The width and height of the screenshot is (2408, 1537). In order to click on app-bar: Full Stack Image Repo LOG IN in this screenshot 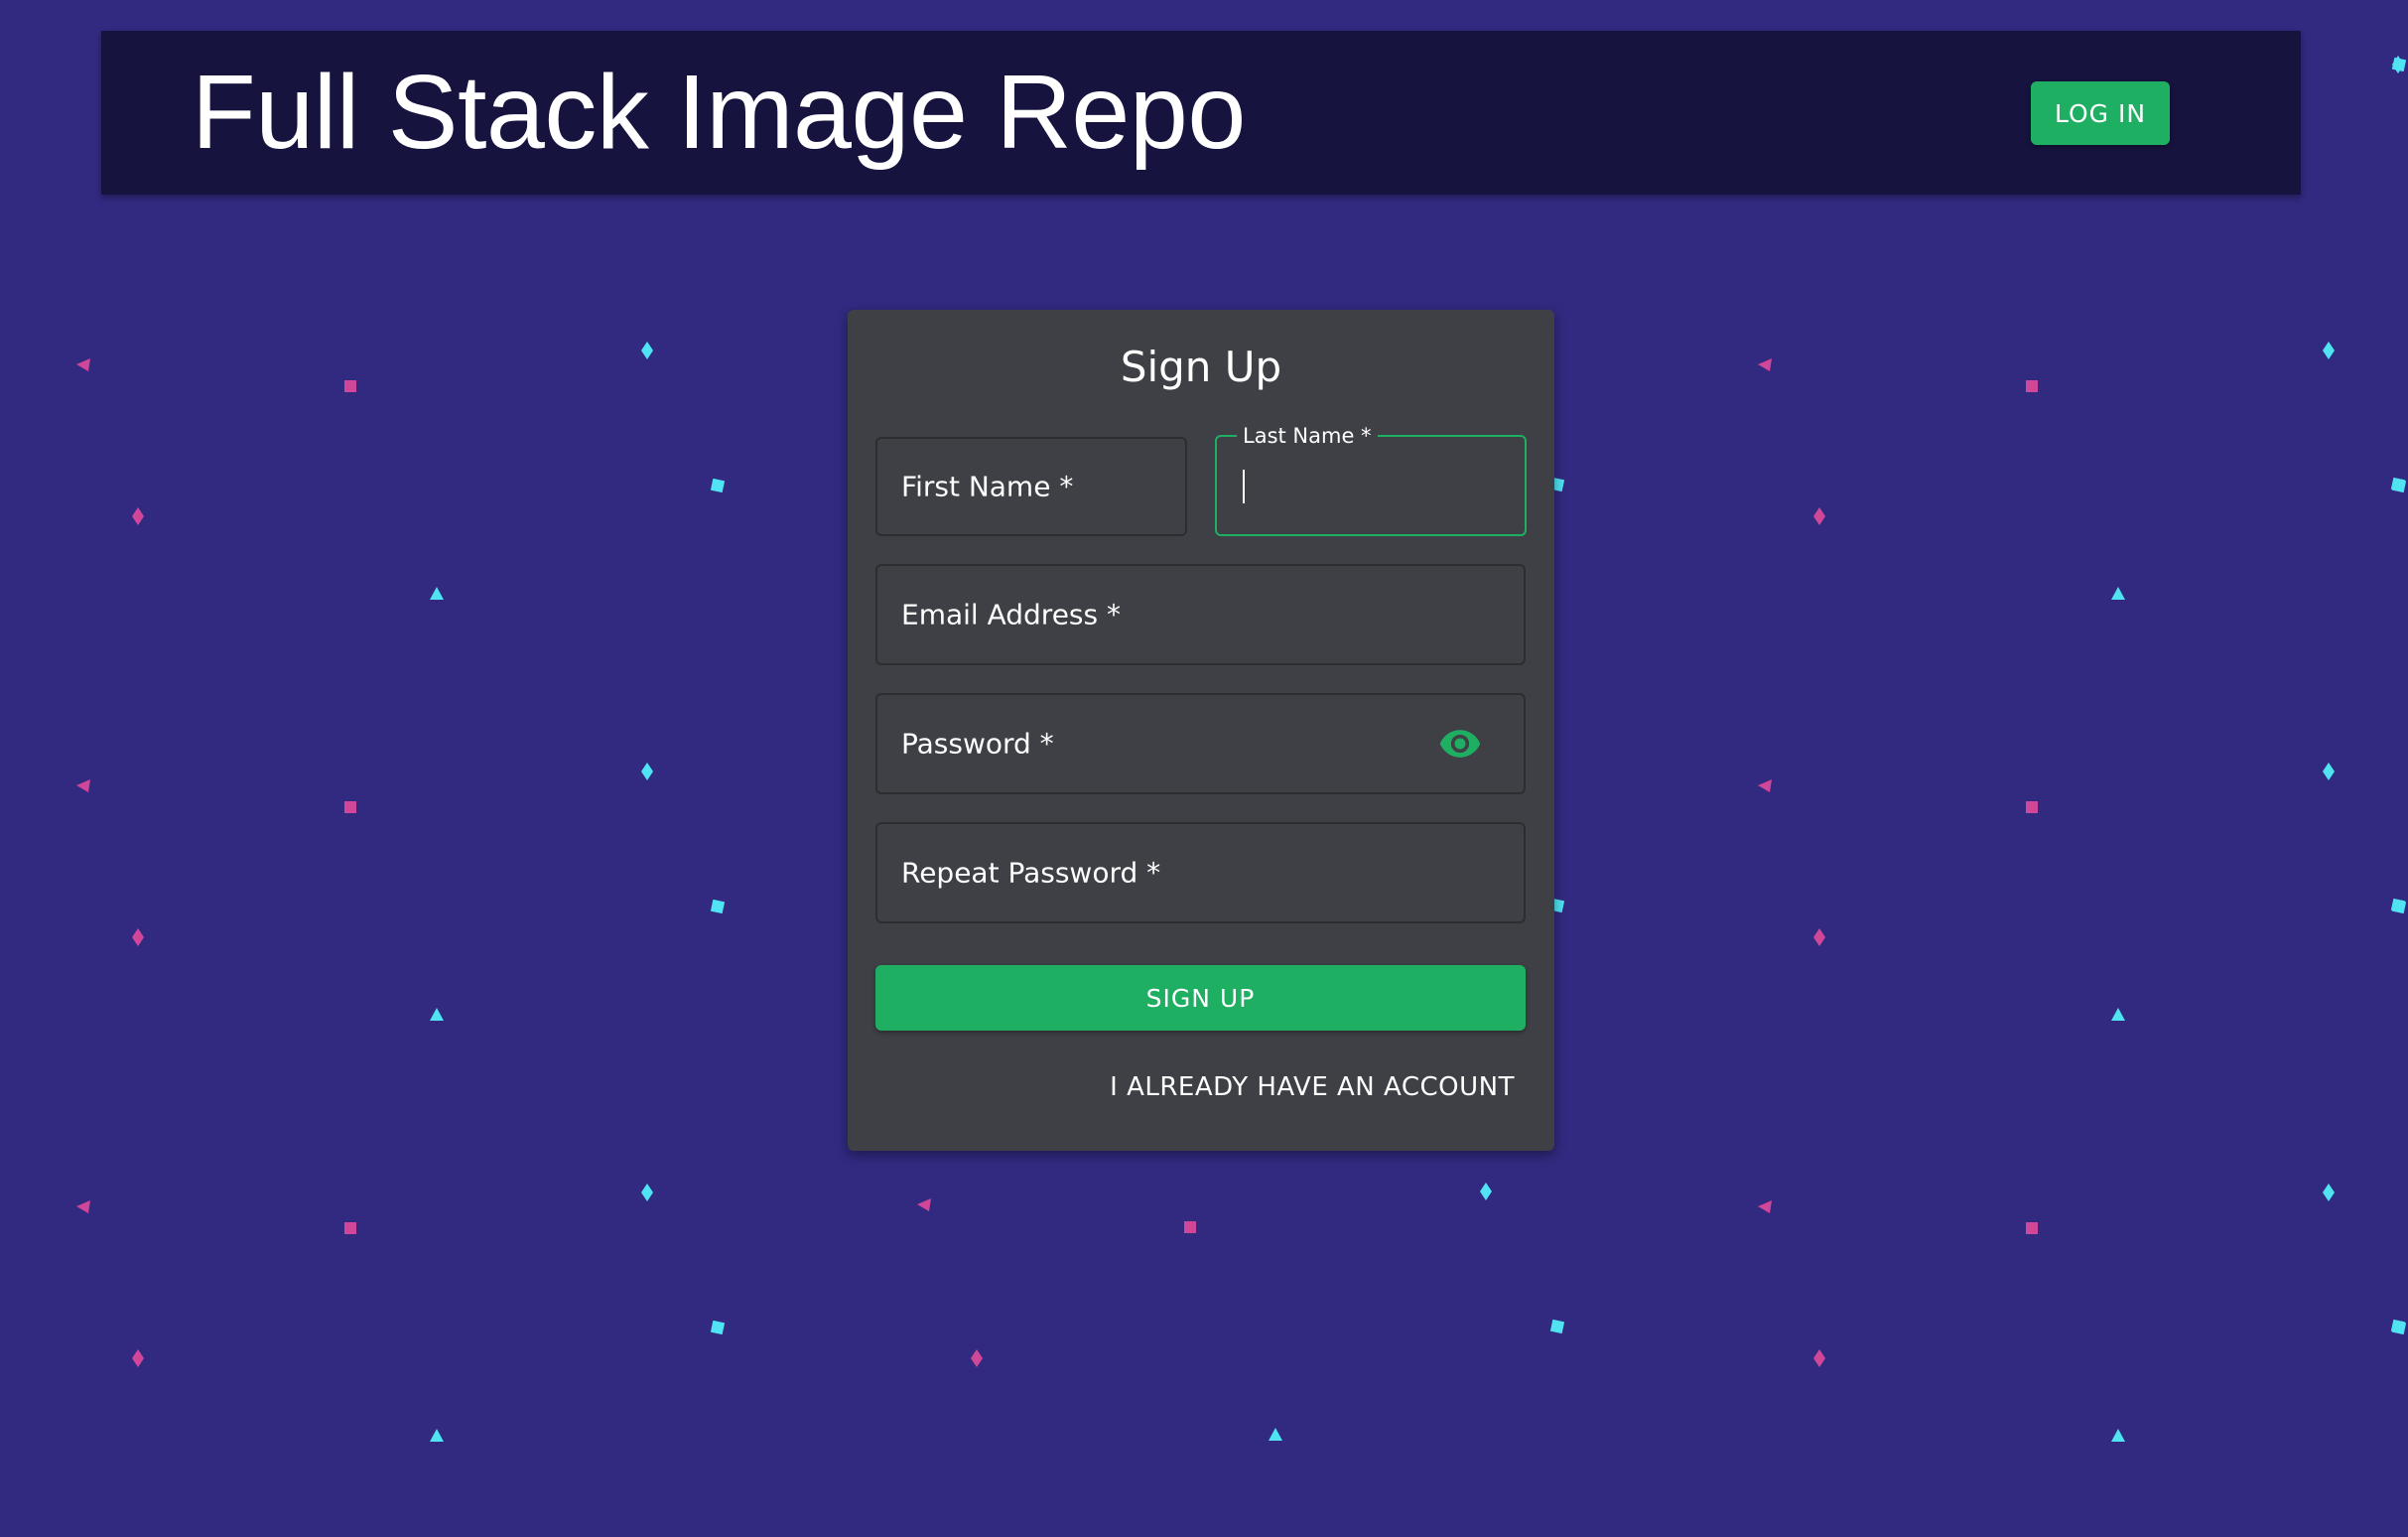, I will do `click(1201, 113)`.